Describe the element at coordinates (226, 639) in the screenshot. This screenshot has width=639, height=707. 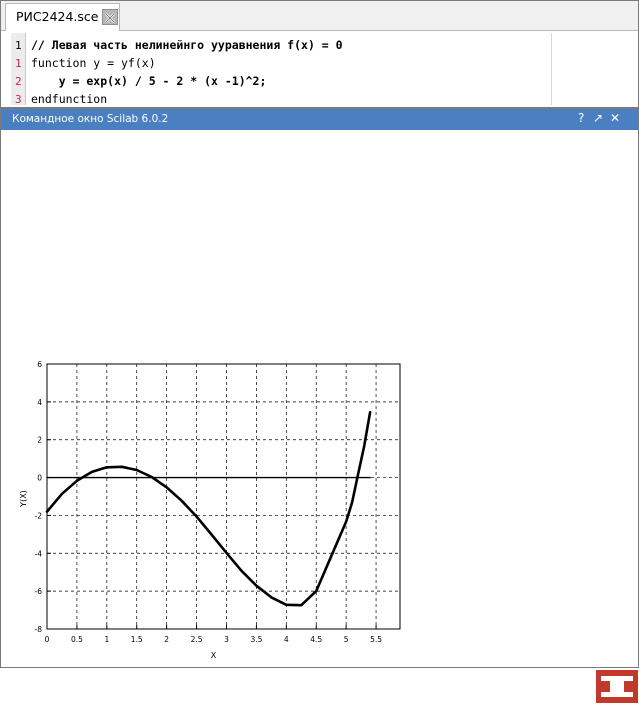
I see `x-tick-label: 3` at that location.